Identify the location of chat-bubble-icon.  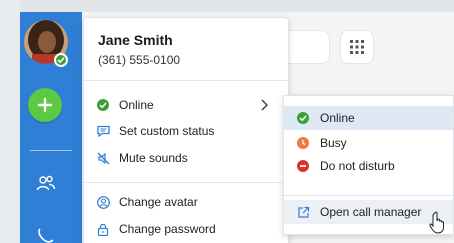
(103, 131).